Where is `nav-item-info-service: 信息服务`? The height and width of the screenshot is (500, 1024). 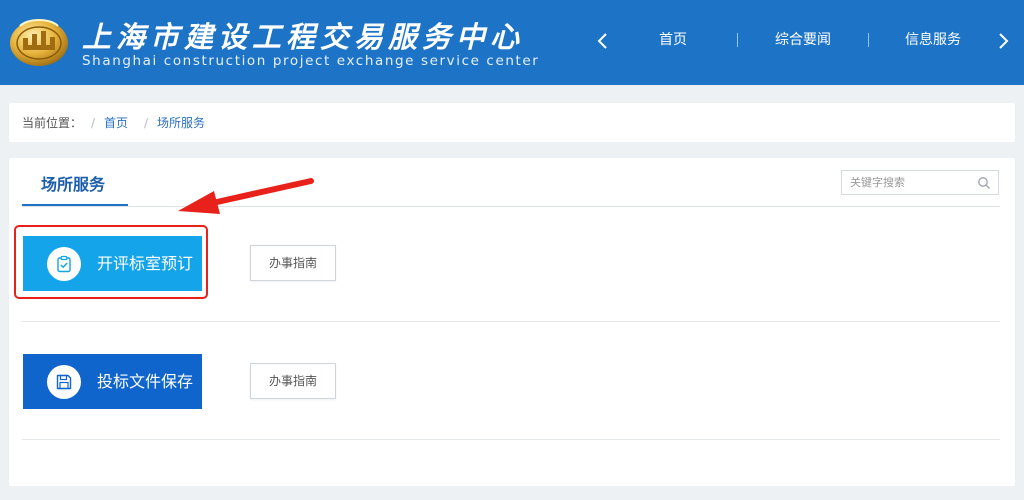 nav-item-info-service: 信息服务 is located at coordinates (933, 40).